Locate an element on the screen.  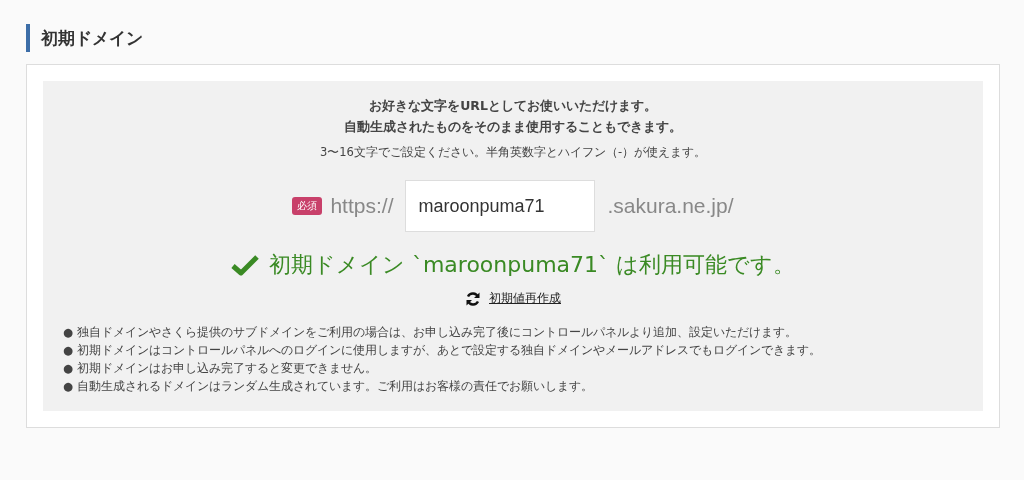
url-suffix: .sakura.ne.jp/ is located at coordinates (670, 206).